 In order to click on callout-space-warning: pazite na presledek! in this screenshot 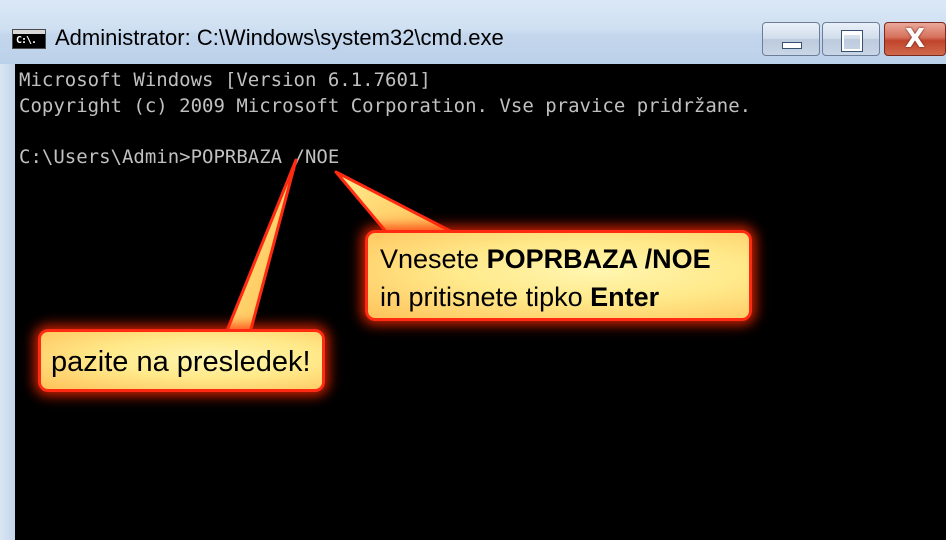, I will do `click(181, 360)`.